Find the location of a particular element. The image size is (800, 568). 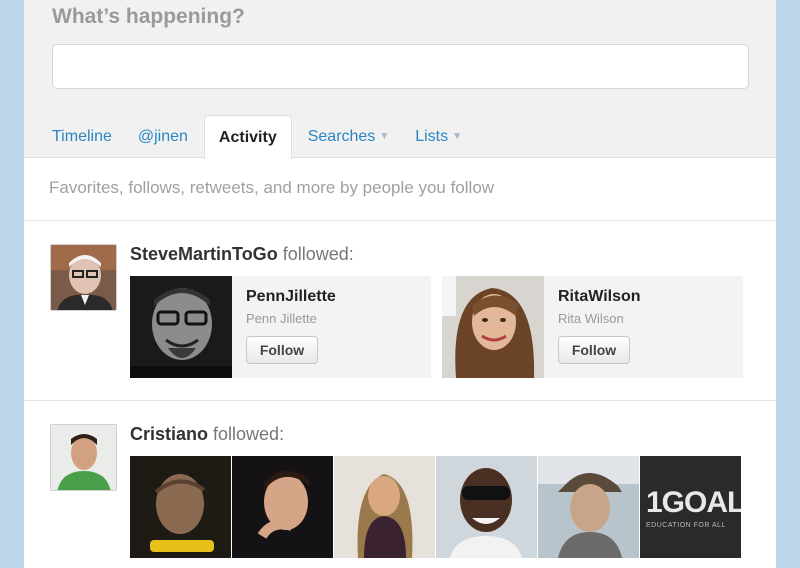

activity-headline: Cristiano followed: is located at coordinates (207, 434).